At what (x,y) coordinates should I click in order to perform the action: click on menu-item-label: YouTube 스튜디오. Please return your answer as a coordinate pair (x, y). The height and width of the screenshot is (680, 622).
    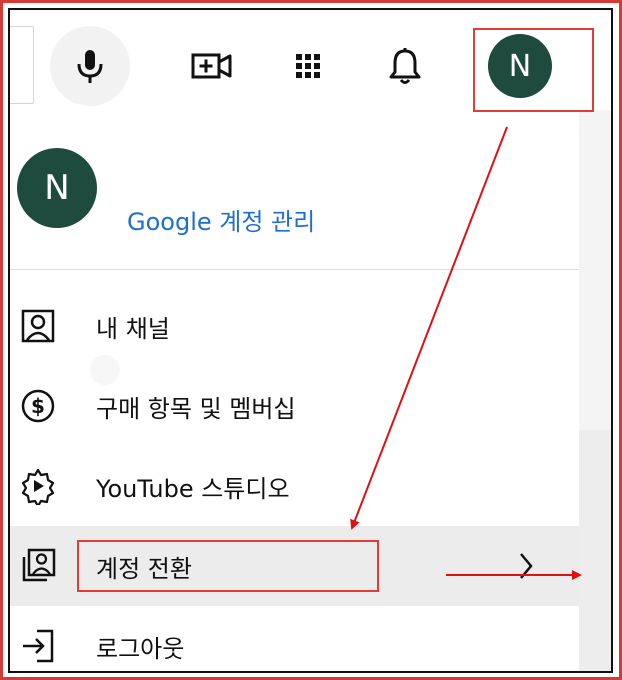
    Looking at the image, I should click on (193, 488).